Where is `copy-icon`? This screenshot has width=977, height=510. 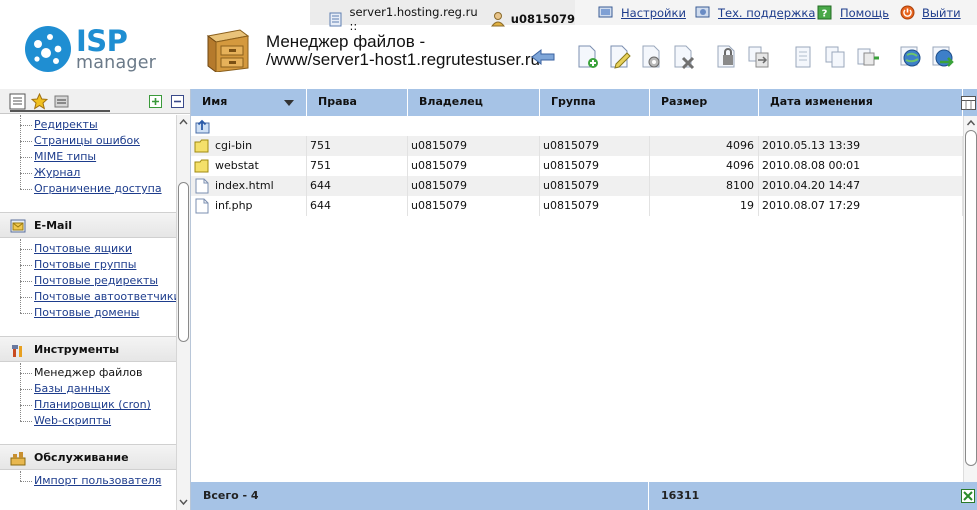
copy-icon is located at coordinates (835, 57).